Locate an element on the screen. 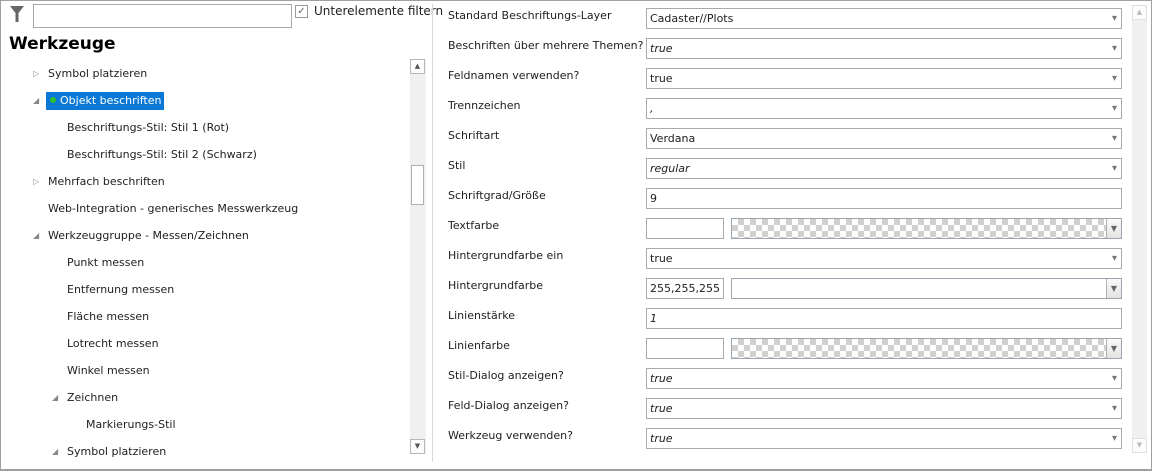 This screenshot has width=1152, height=471. tree-item-label: Mehrfach beschriften is located at coordinates (106, 181).